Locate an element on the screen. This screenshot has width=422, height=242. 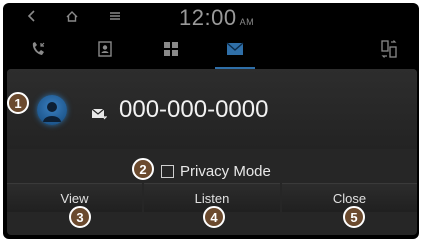
tab-bar is located at coordinates (211, 52).